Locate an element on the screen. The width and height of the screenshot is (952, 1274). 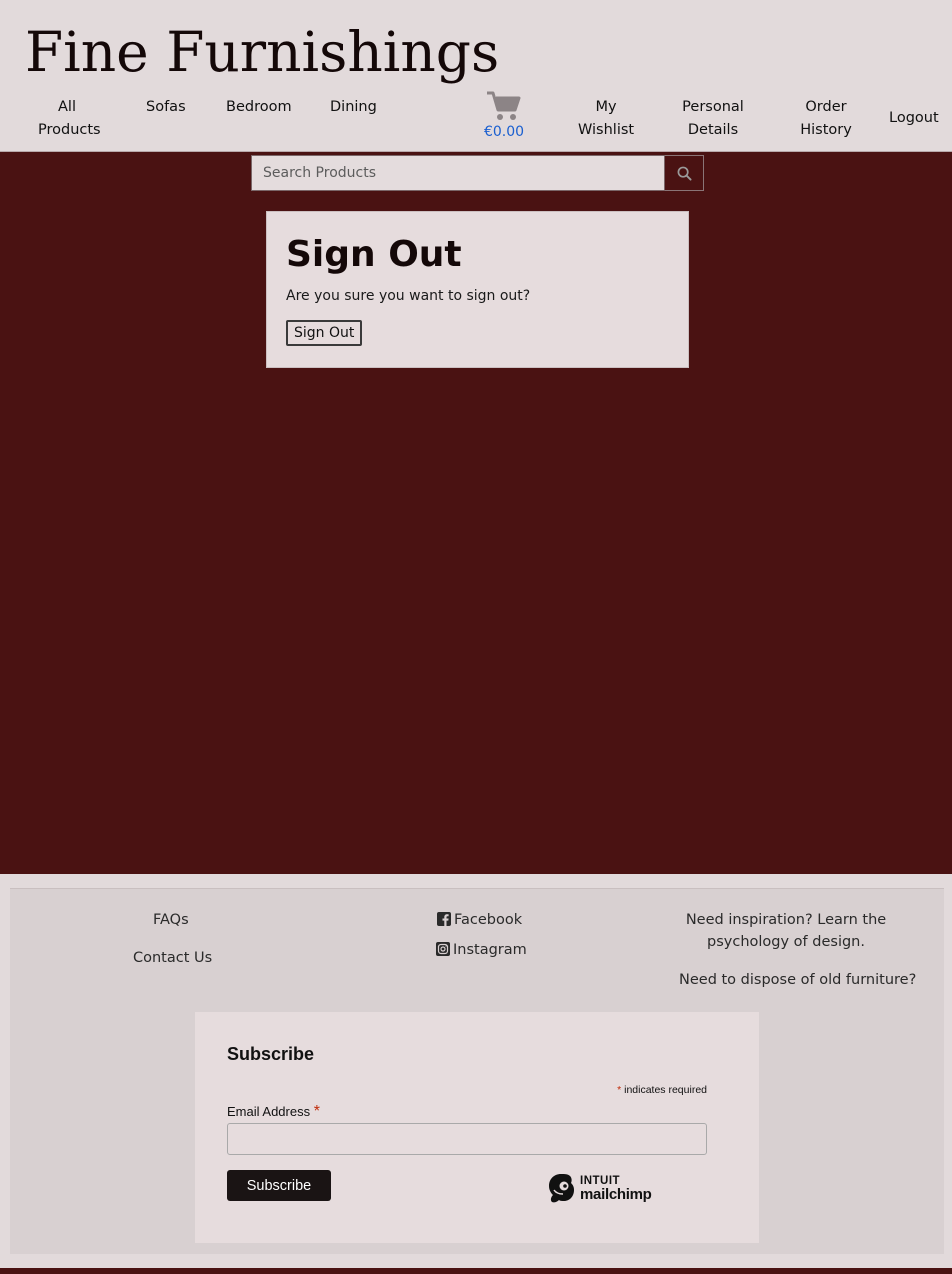
email-field is located at coordinates (467, 1139).